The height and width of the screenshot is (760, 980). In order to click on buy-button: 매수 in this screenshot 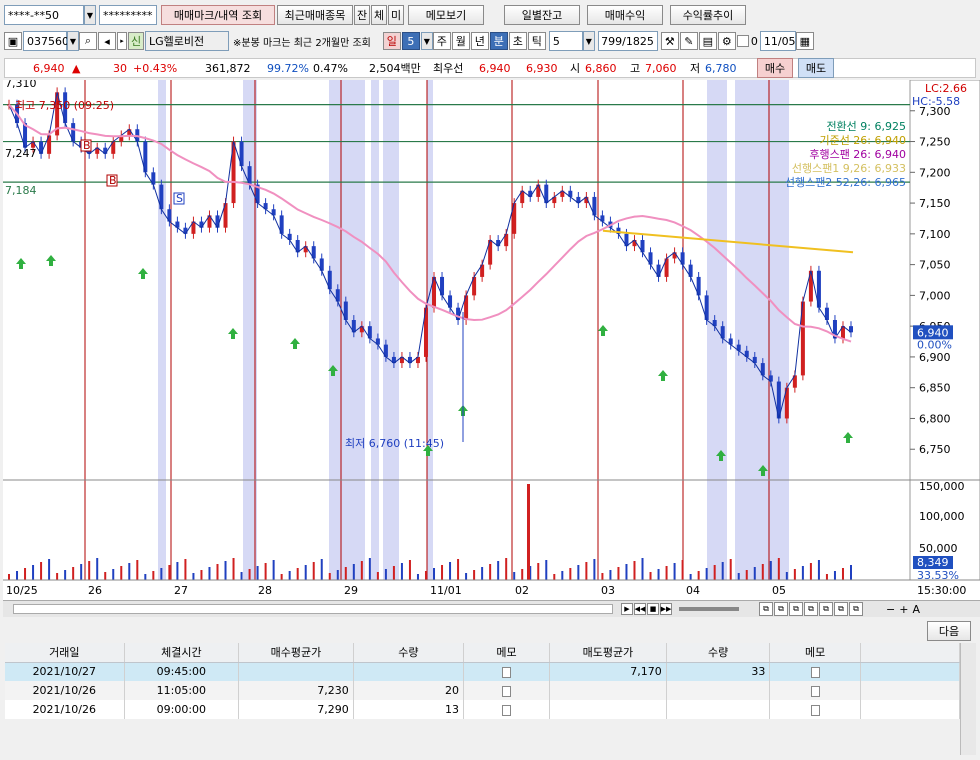, I will do `click(775, 68)`.